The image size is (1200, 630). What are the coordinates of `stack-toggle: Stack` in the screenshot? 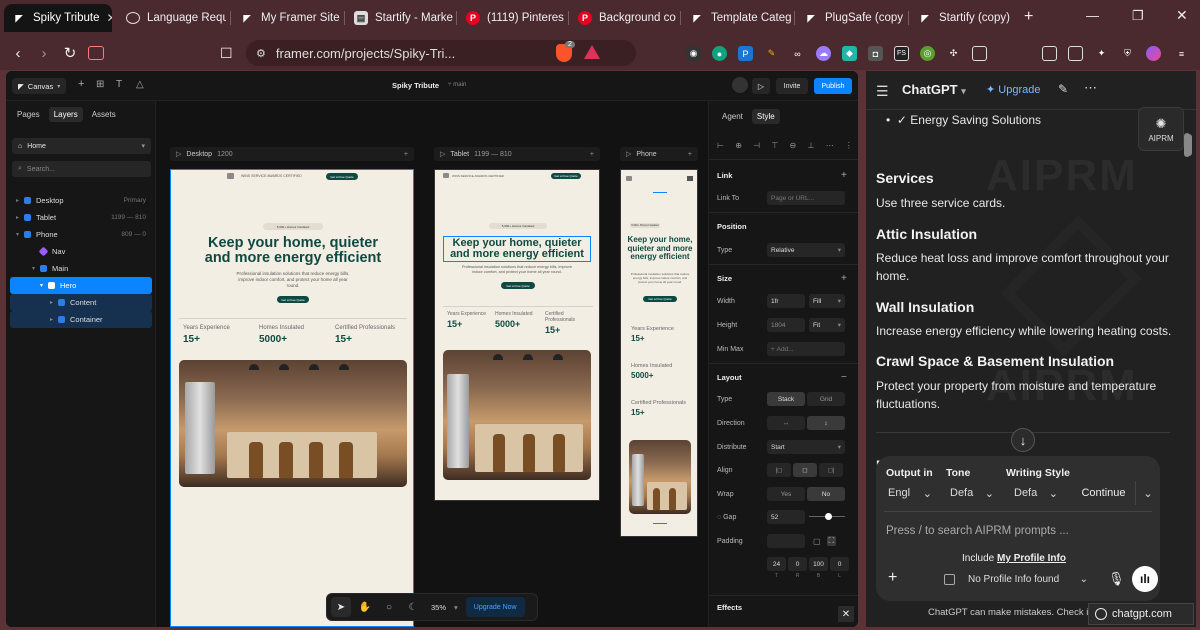 It's located at (786, 399).